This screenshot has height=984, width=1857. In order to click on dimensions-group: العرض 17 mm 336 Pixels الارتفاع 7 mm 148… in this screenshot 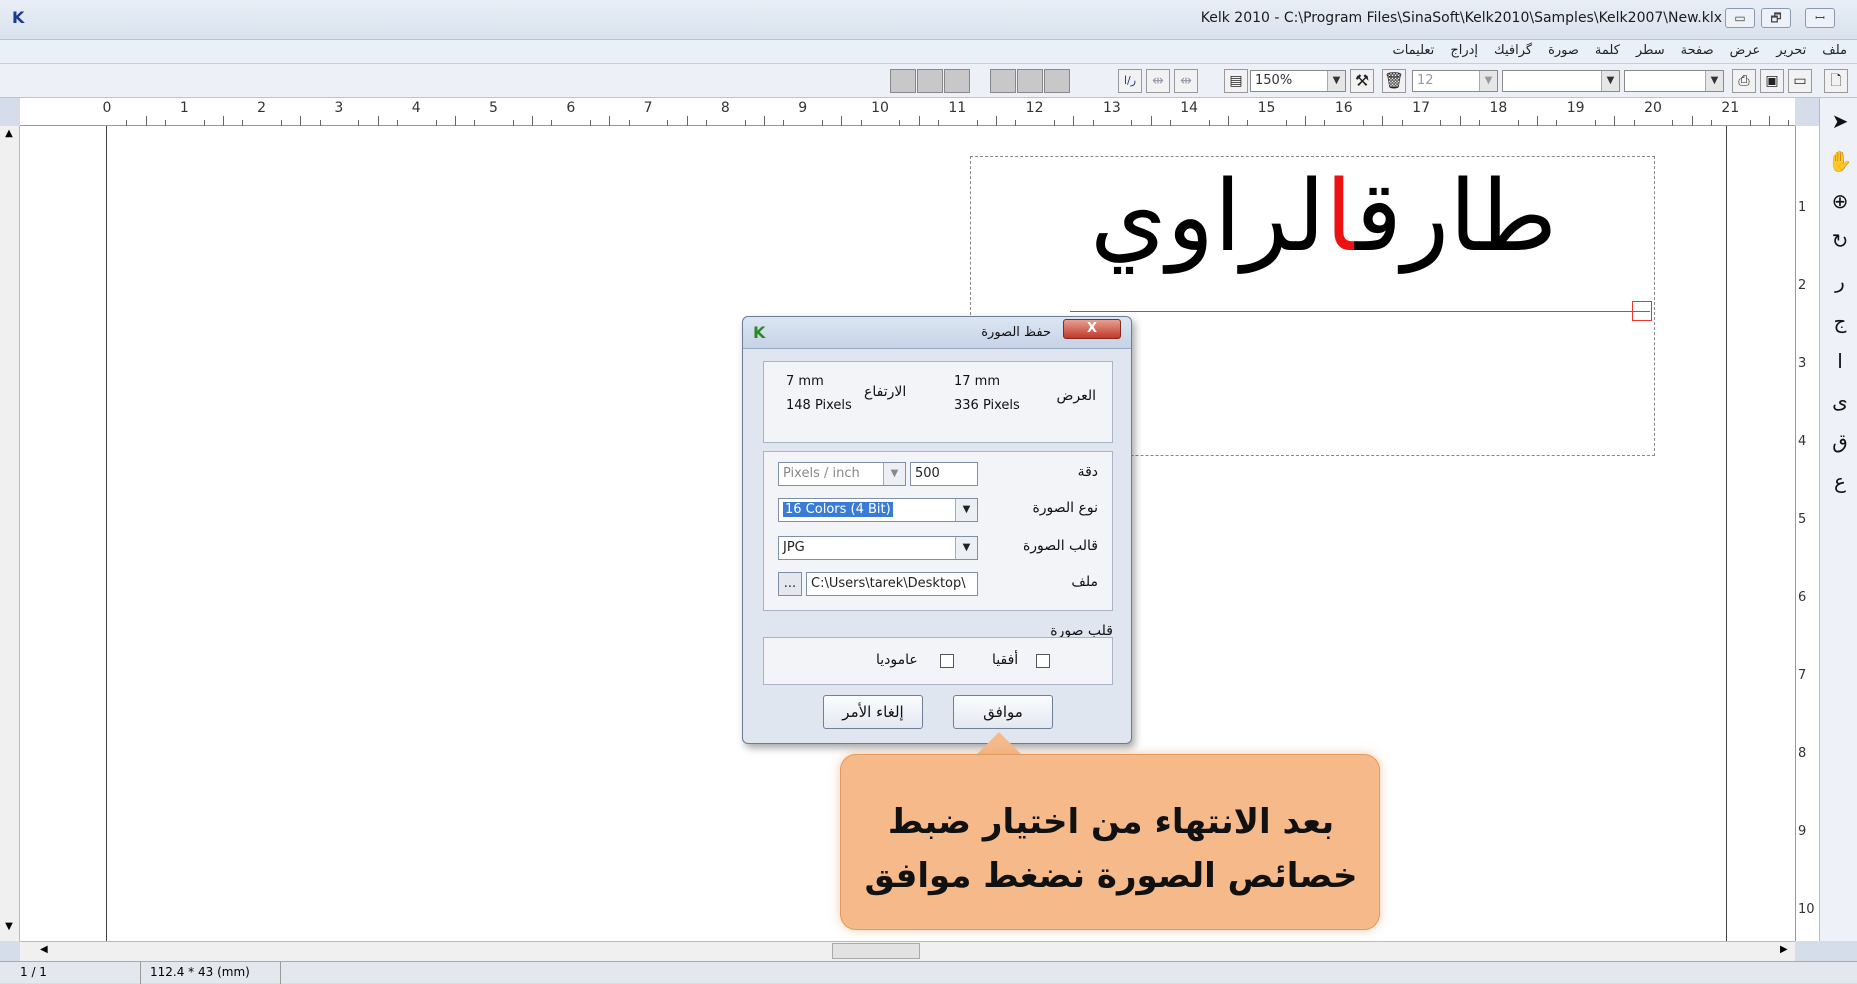, I will do `click(938, 402)`.